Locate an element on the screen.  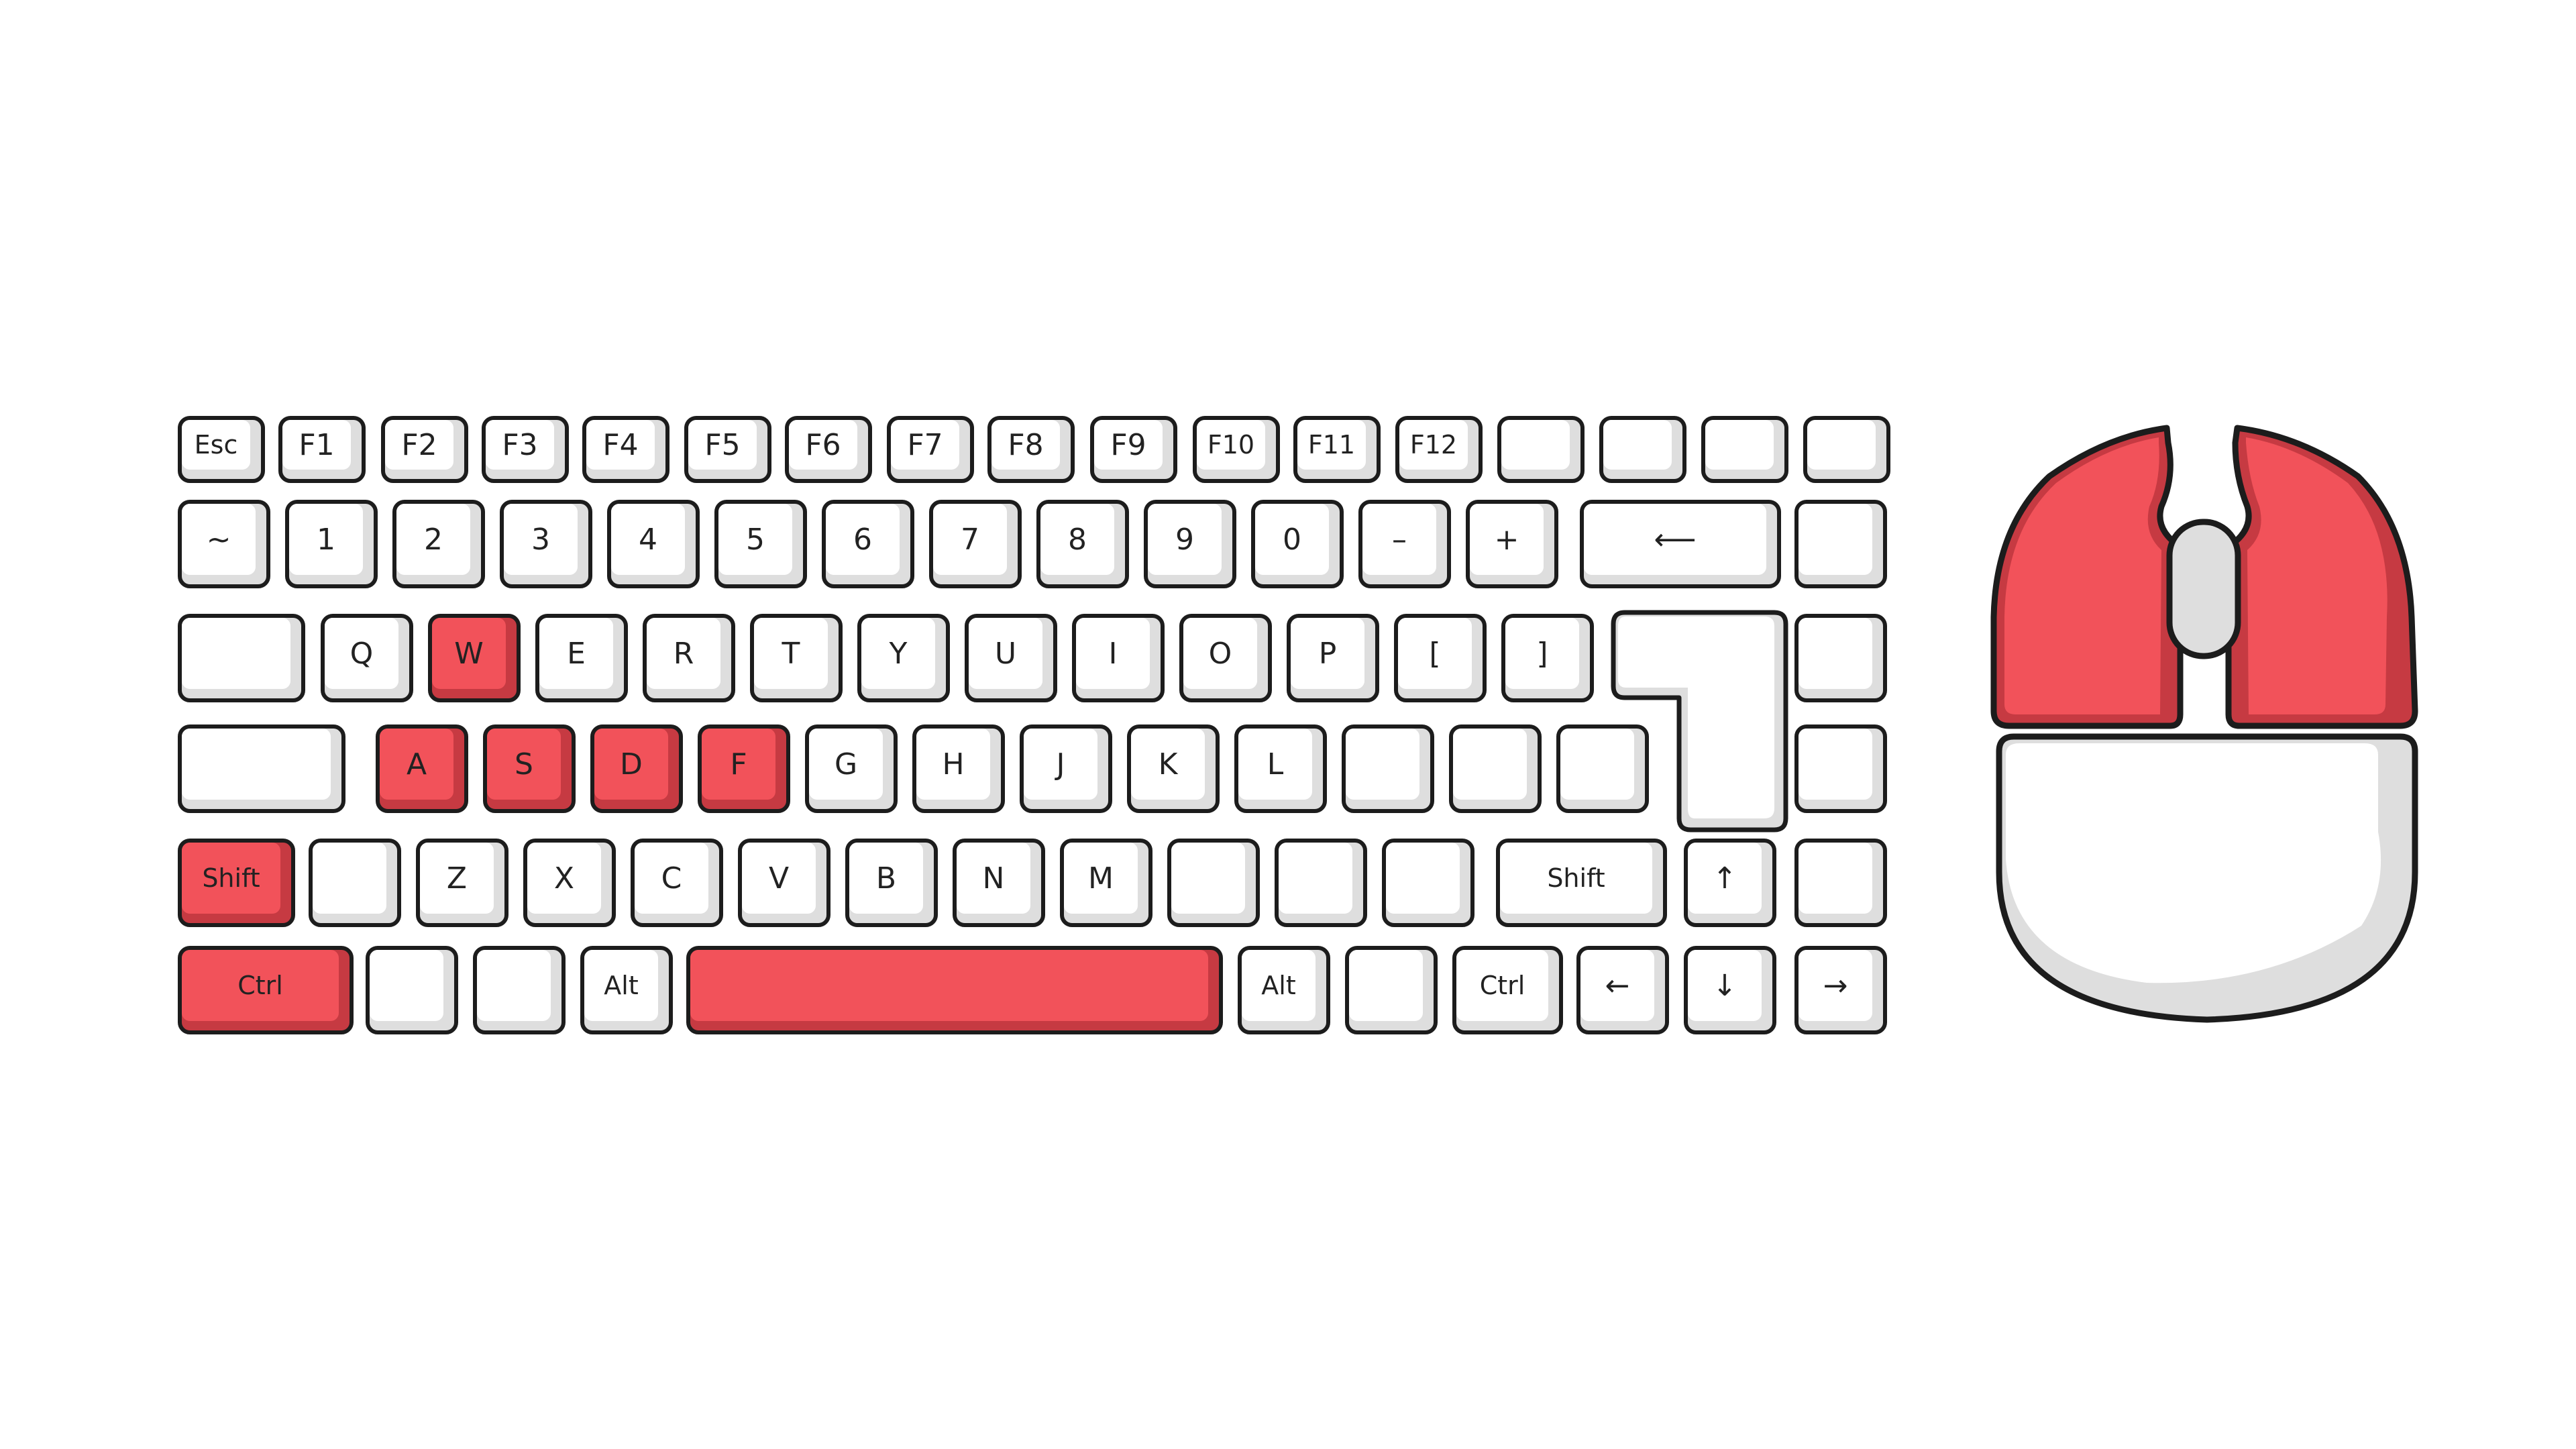
key-esc: Esc is located at coordinates (221, 449).